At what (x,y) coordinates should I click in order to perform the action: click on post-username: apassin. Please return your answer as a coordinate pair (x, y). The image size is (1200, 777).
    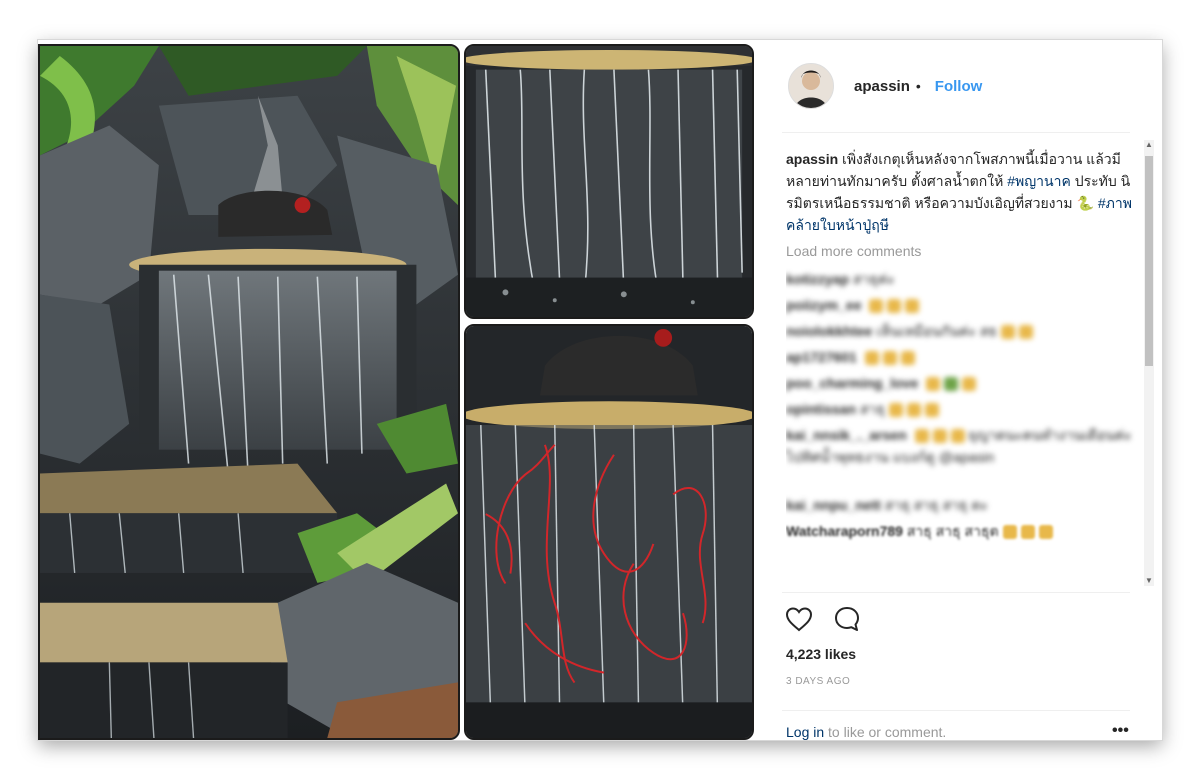
    Looking at the image, I should click on (882, 86).